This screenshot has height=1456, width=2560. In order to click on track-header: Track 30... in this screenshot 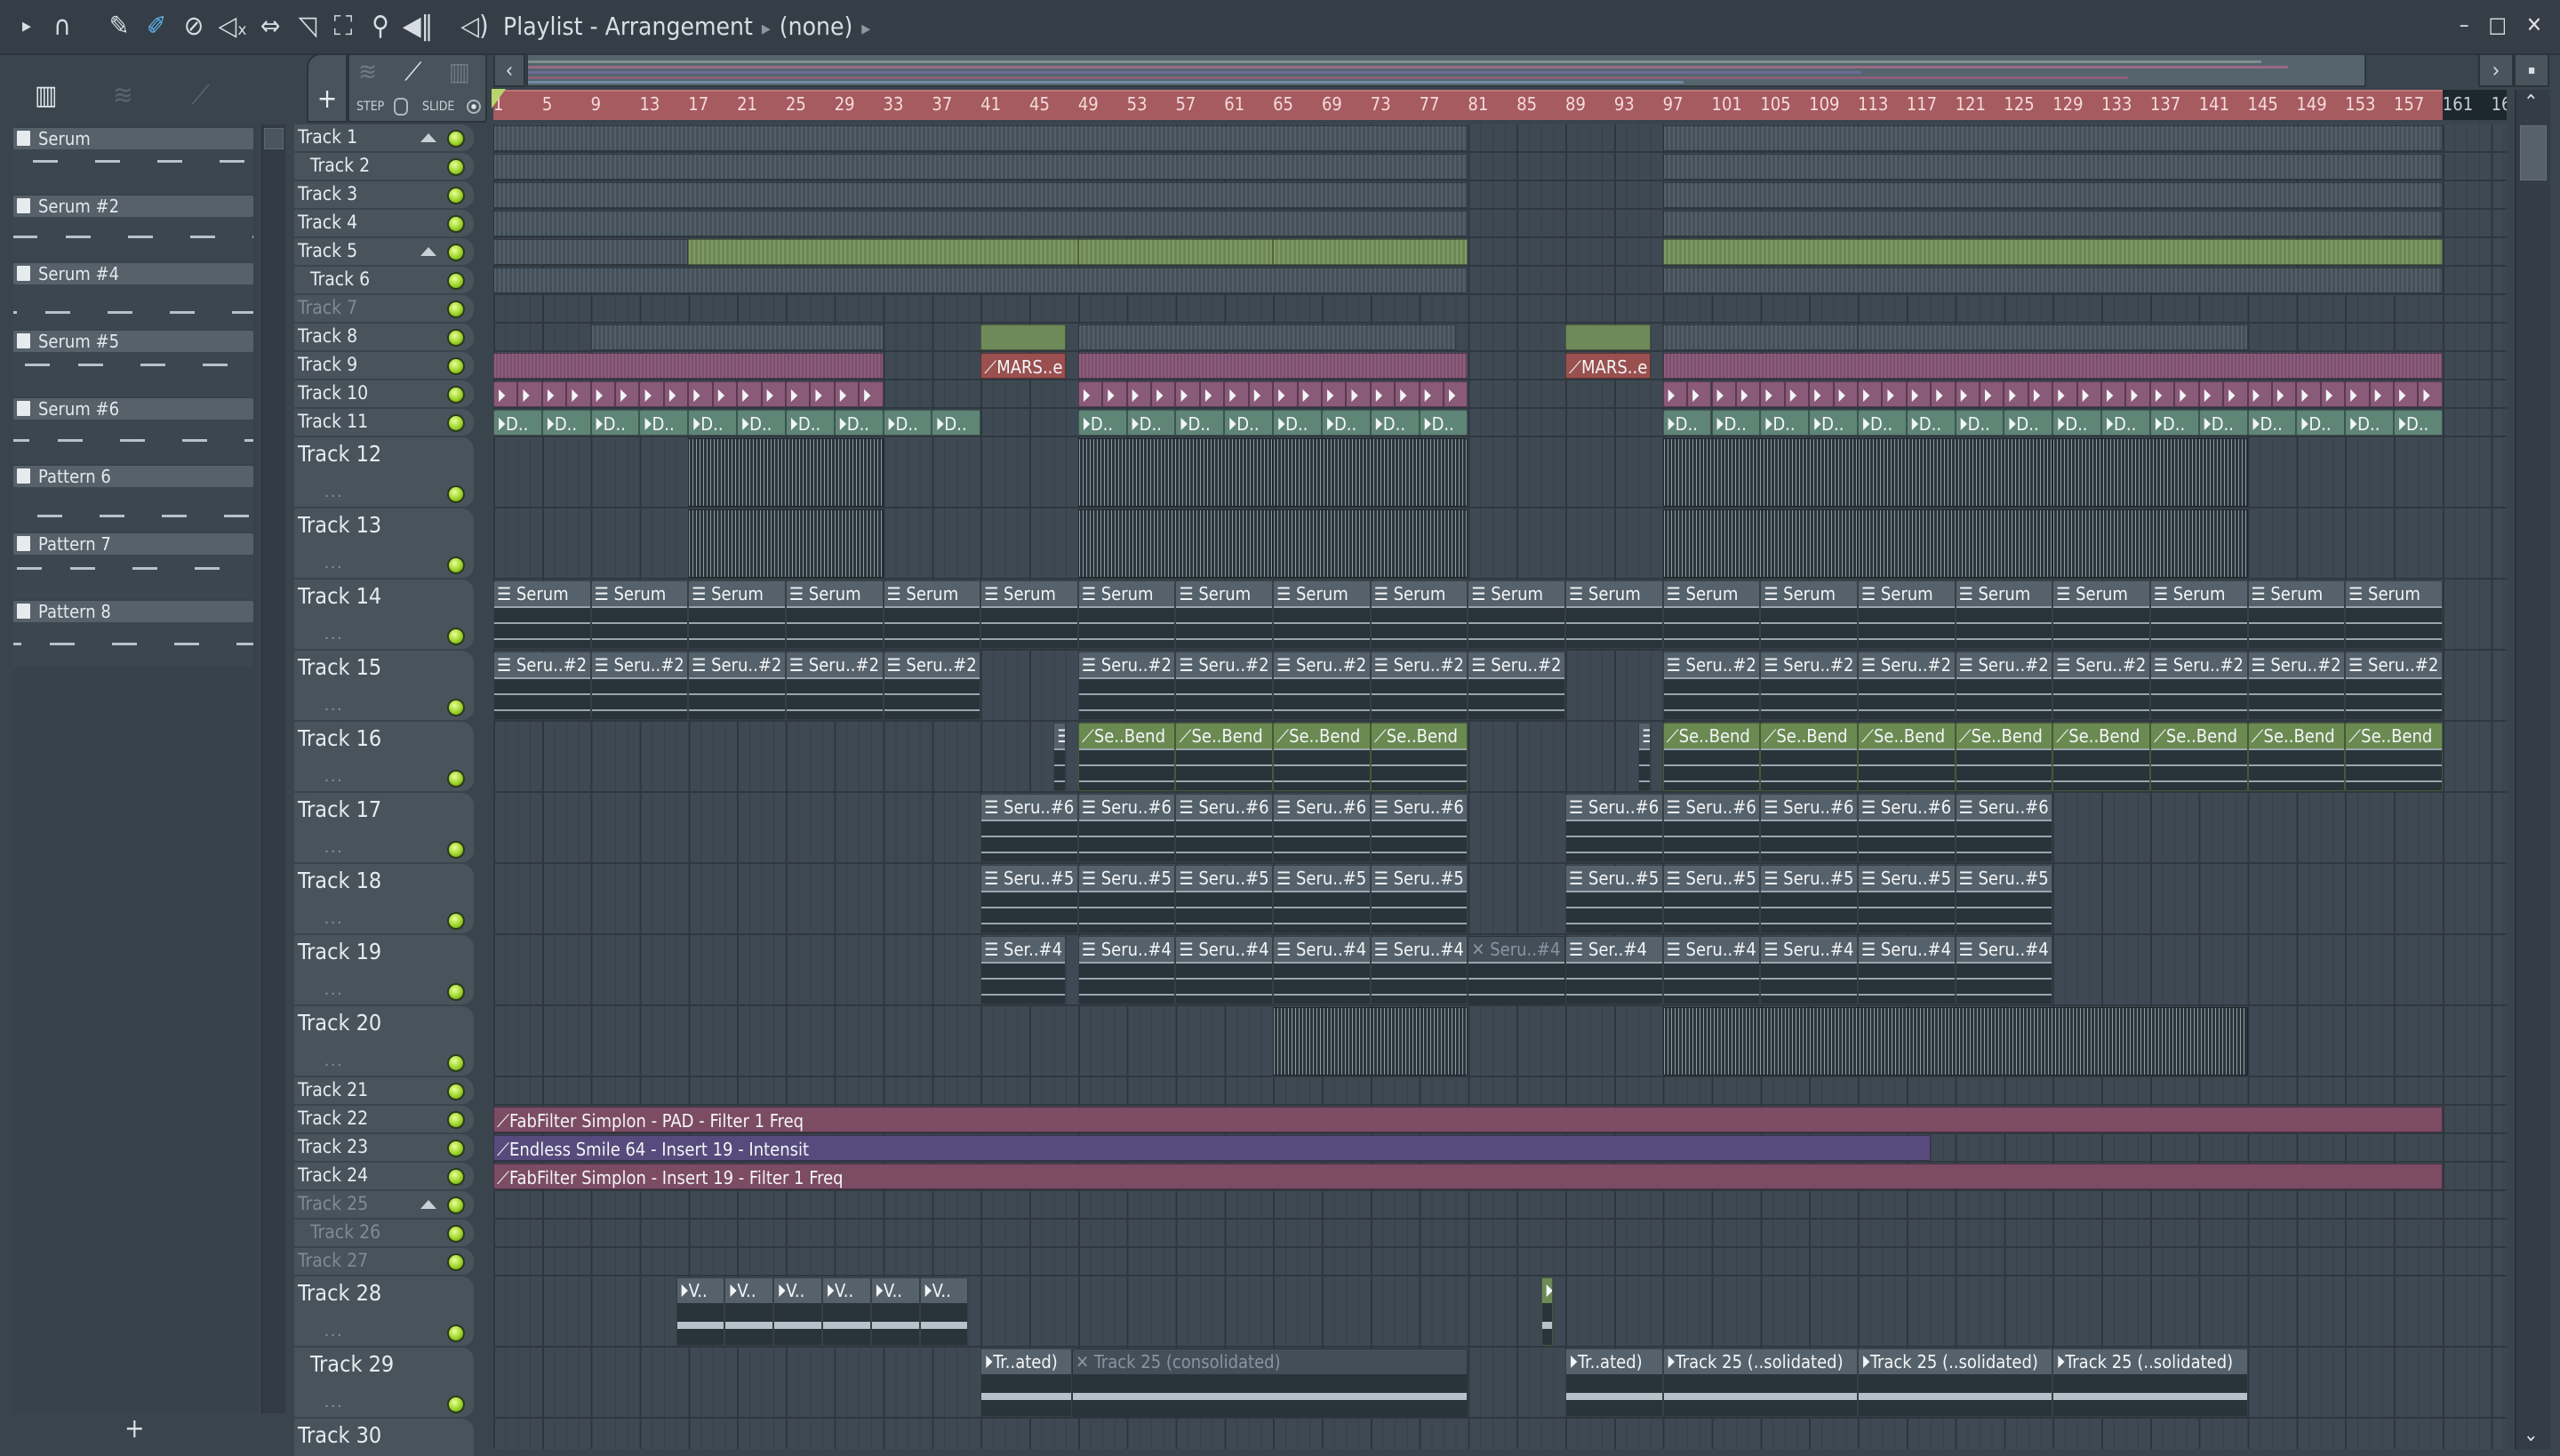, I will do `click(384, 1437)`.